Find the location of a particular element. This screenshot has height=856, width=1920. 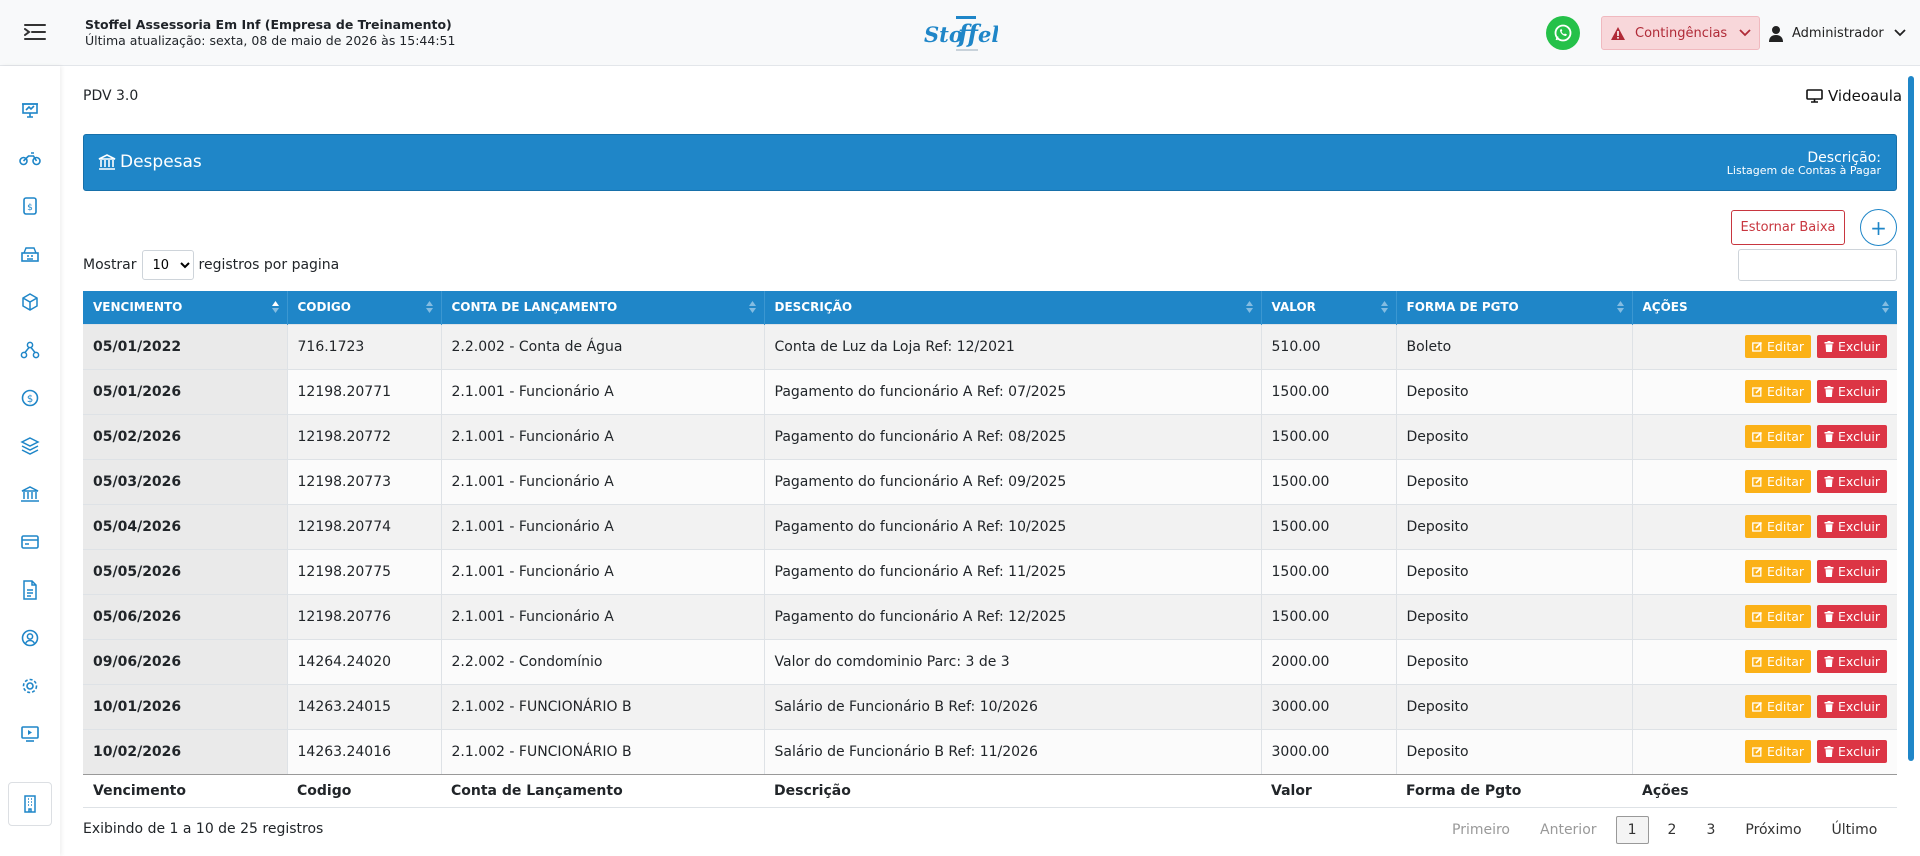

cell-vencimento: 05/05/2026 is located at coordinates (185, 571).